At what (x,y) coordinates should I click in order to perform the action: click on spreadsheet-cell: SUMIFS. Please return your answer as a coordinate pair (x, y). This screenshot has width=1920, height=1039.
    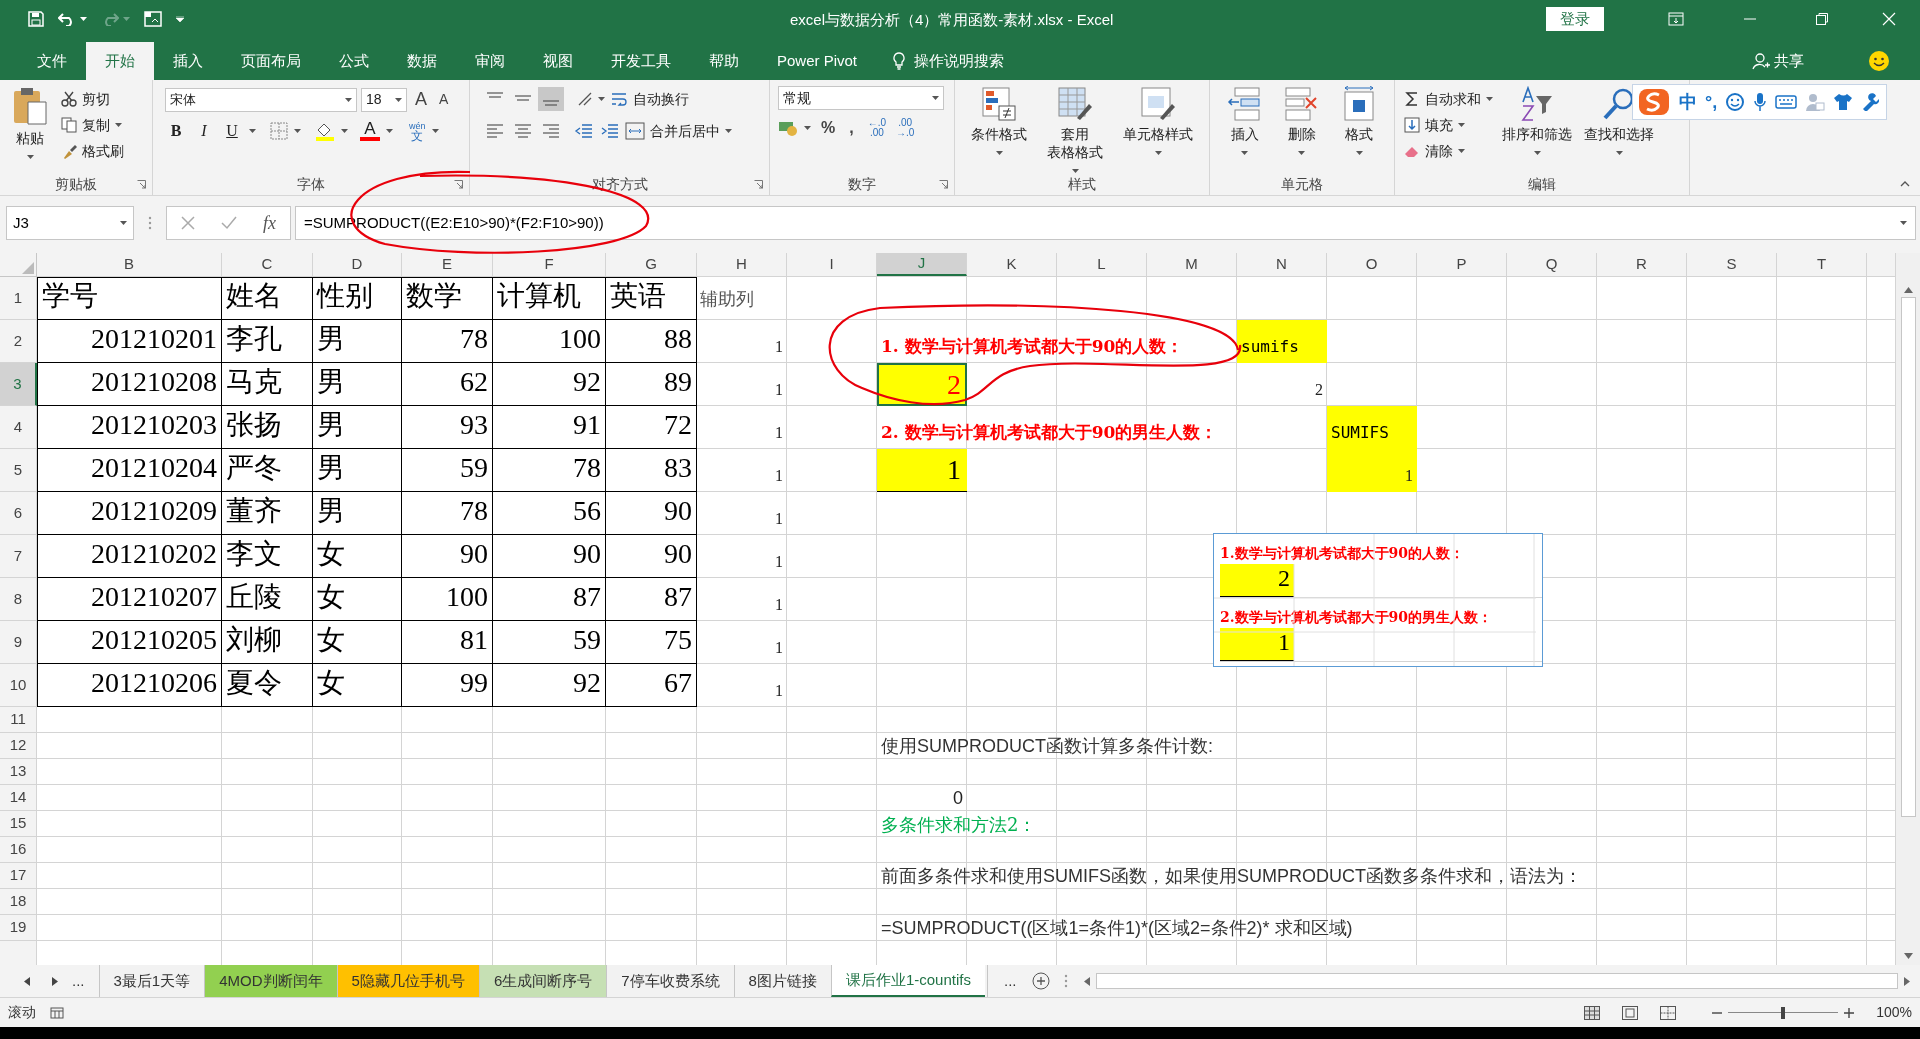
    Looking at the image, I should click on (1372, 427).